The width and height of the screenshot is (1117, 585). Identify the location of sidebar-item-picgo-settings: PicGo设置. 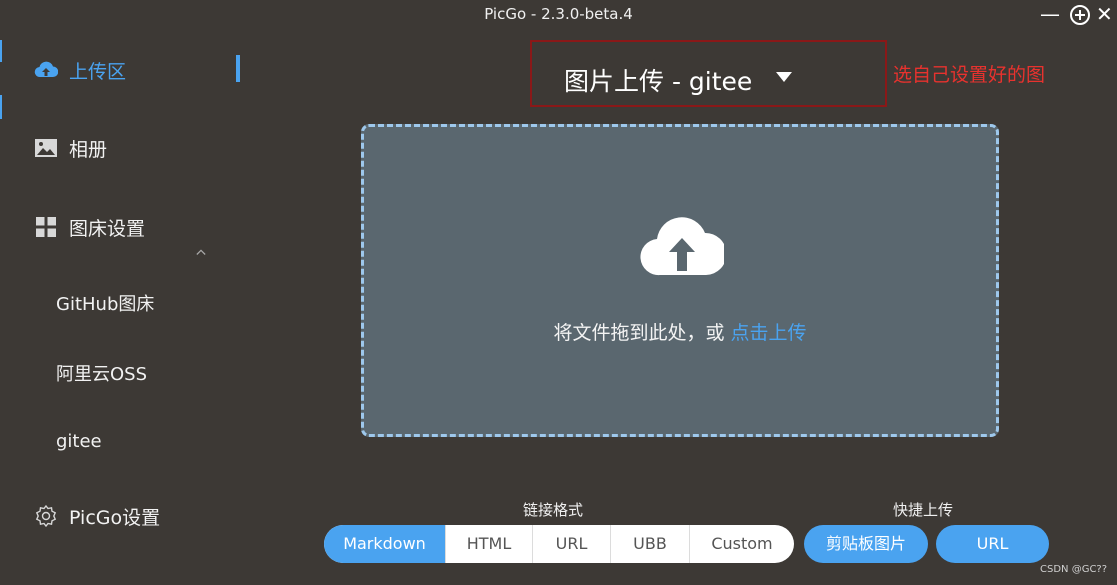
(122, 516).